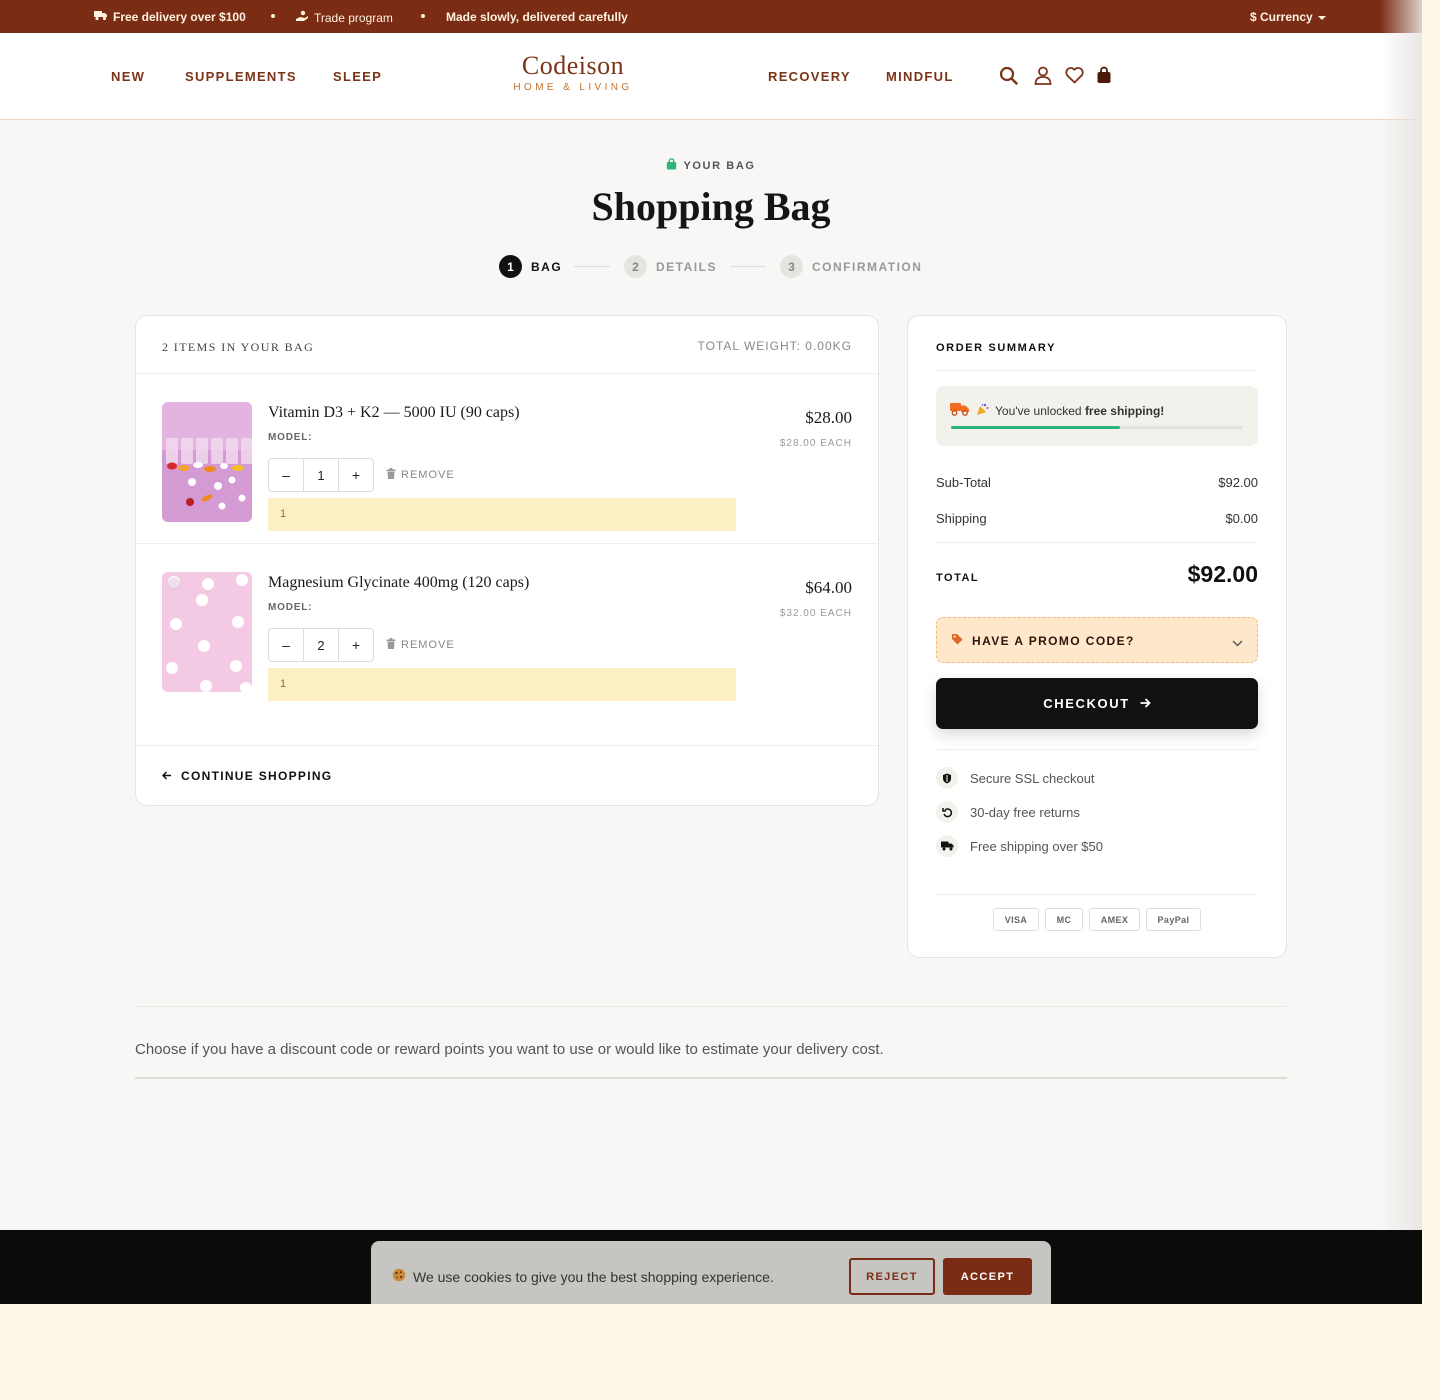  I want to click on reject-cookies-button: REJECT, so click(892, 1276).